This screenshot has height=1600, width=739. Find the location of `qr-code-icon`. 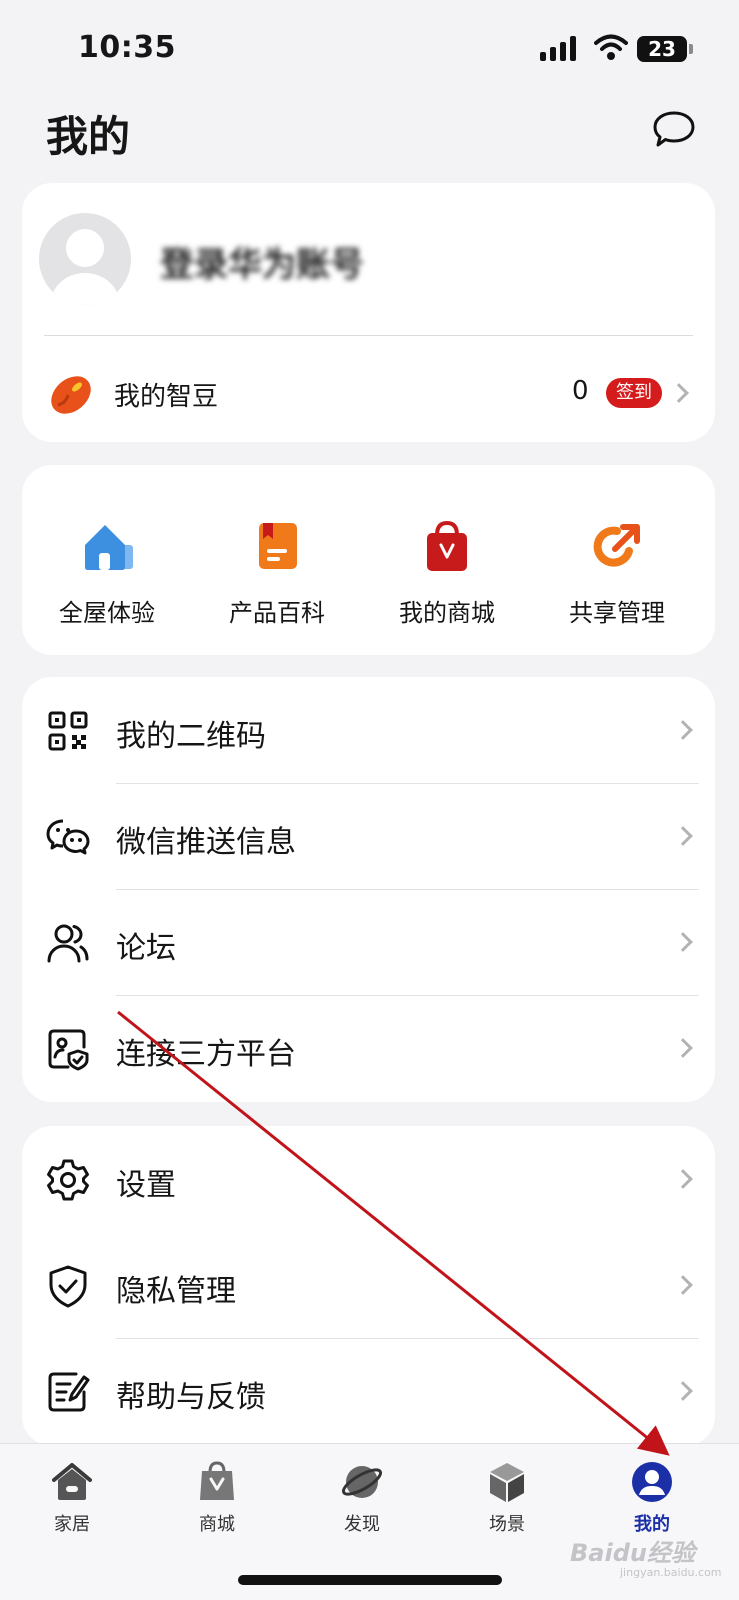

qr-code-icon is located at coordinates (68, 731).